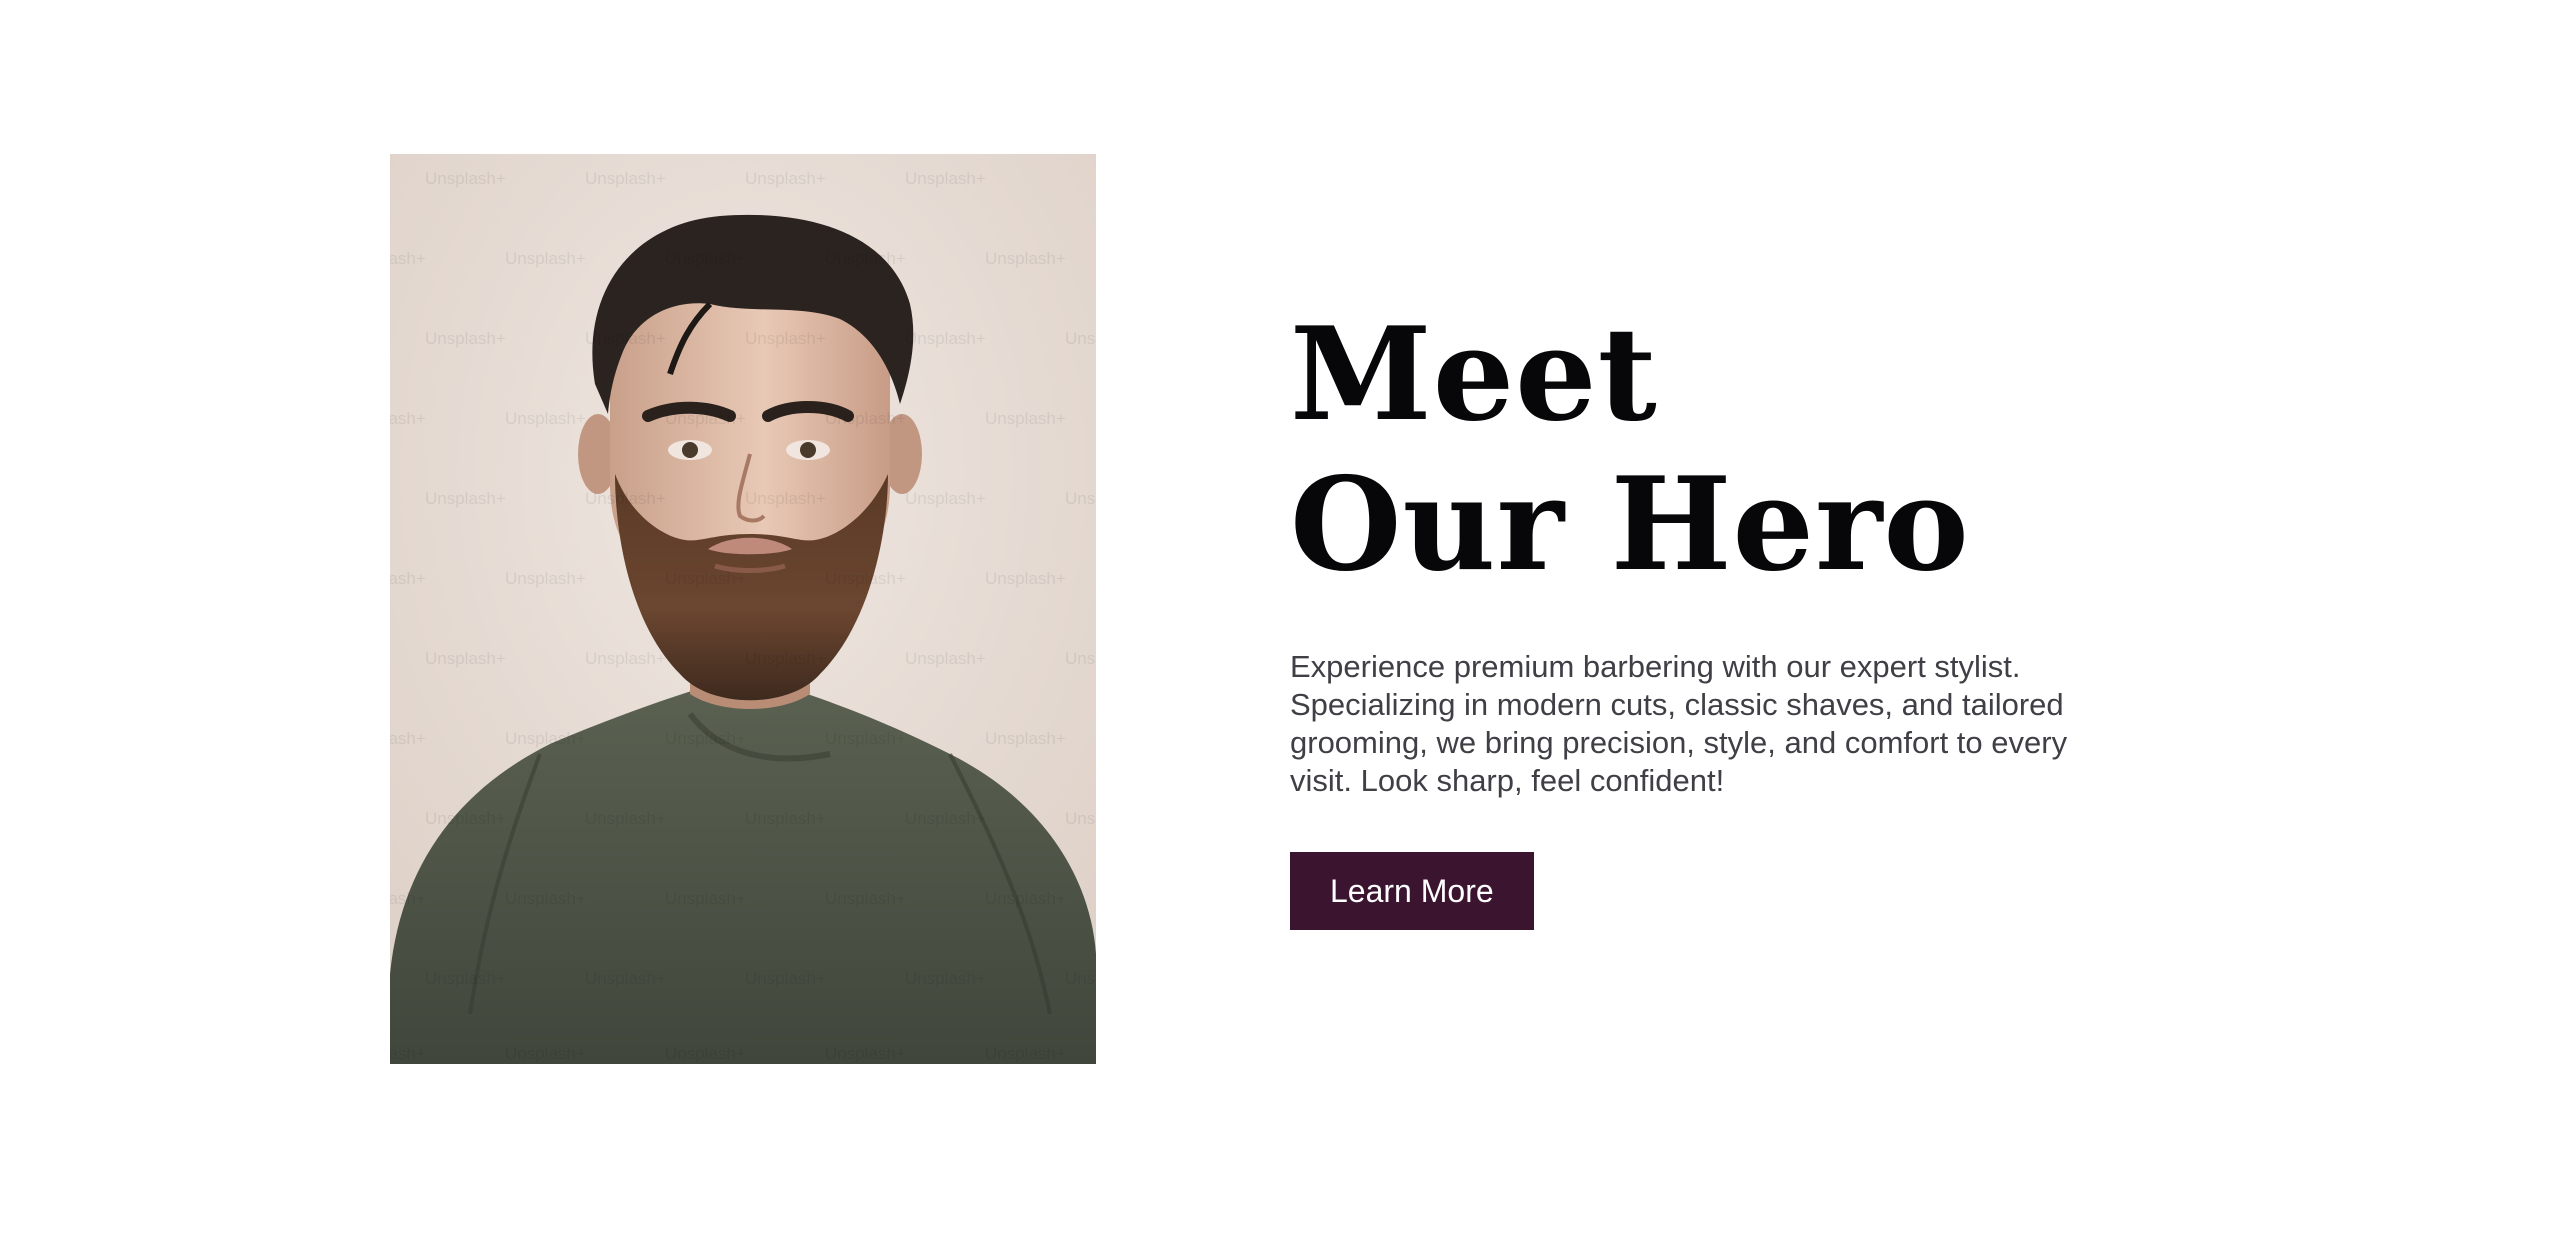 The image size is (2568, 1243). Describe the element at coordinates (1630, 525) in the screenshot. I see `hero-title-line-2: Our Hero` at that location.